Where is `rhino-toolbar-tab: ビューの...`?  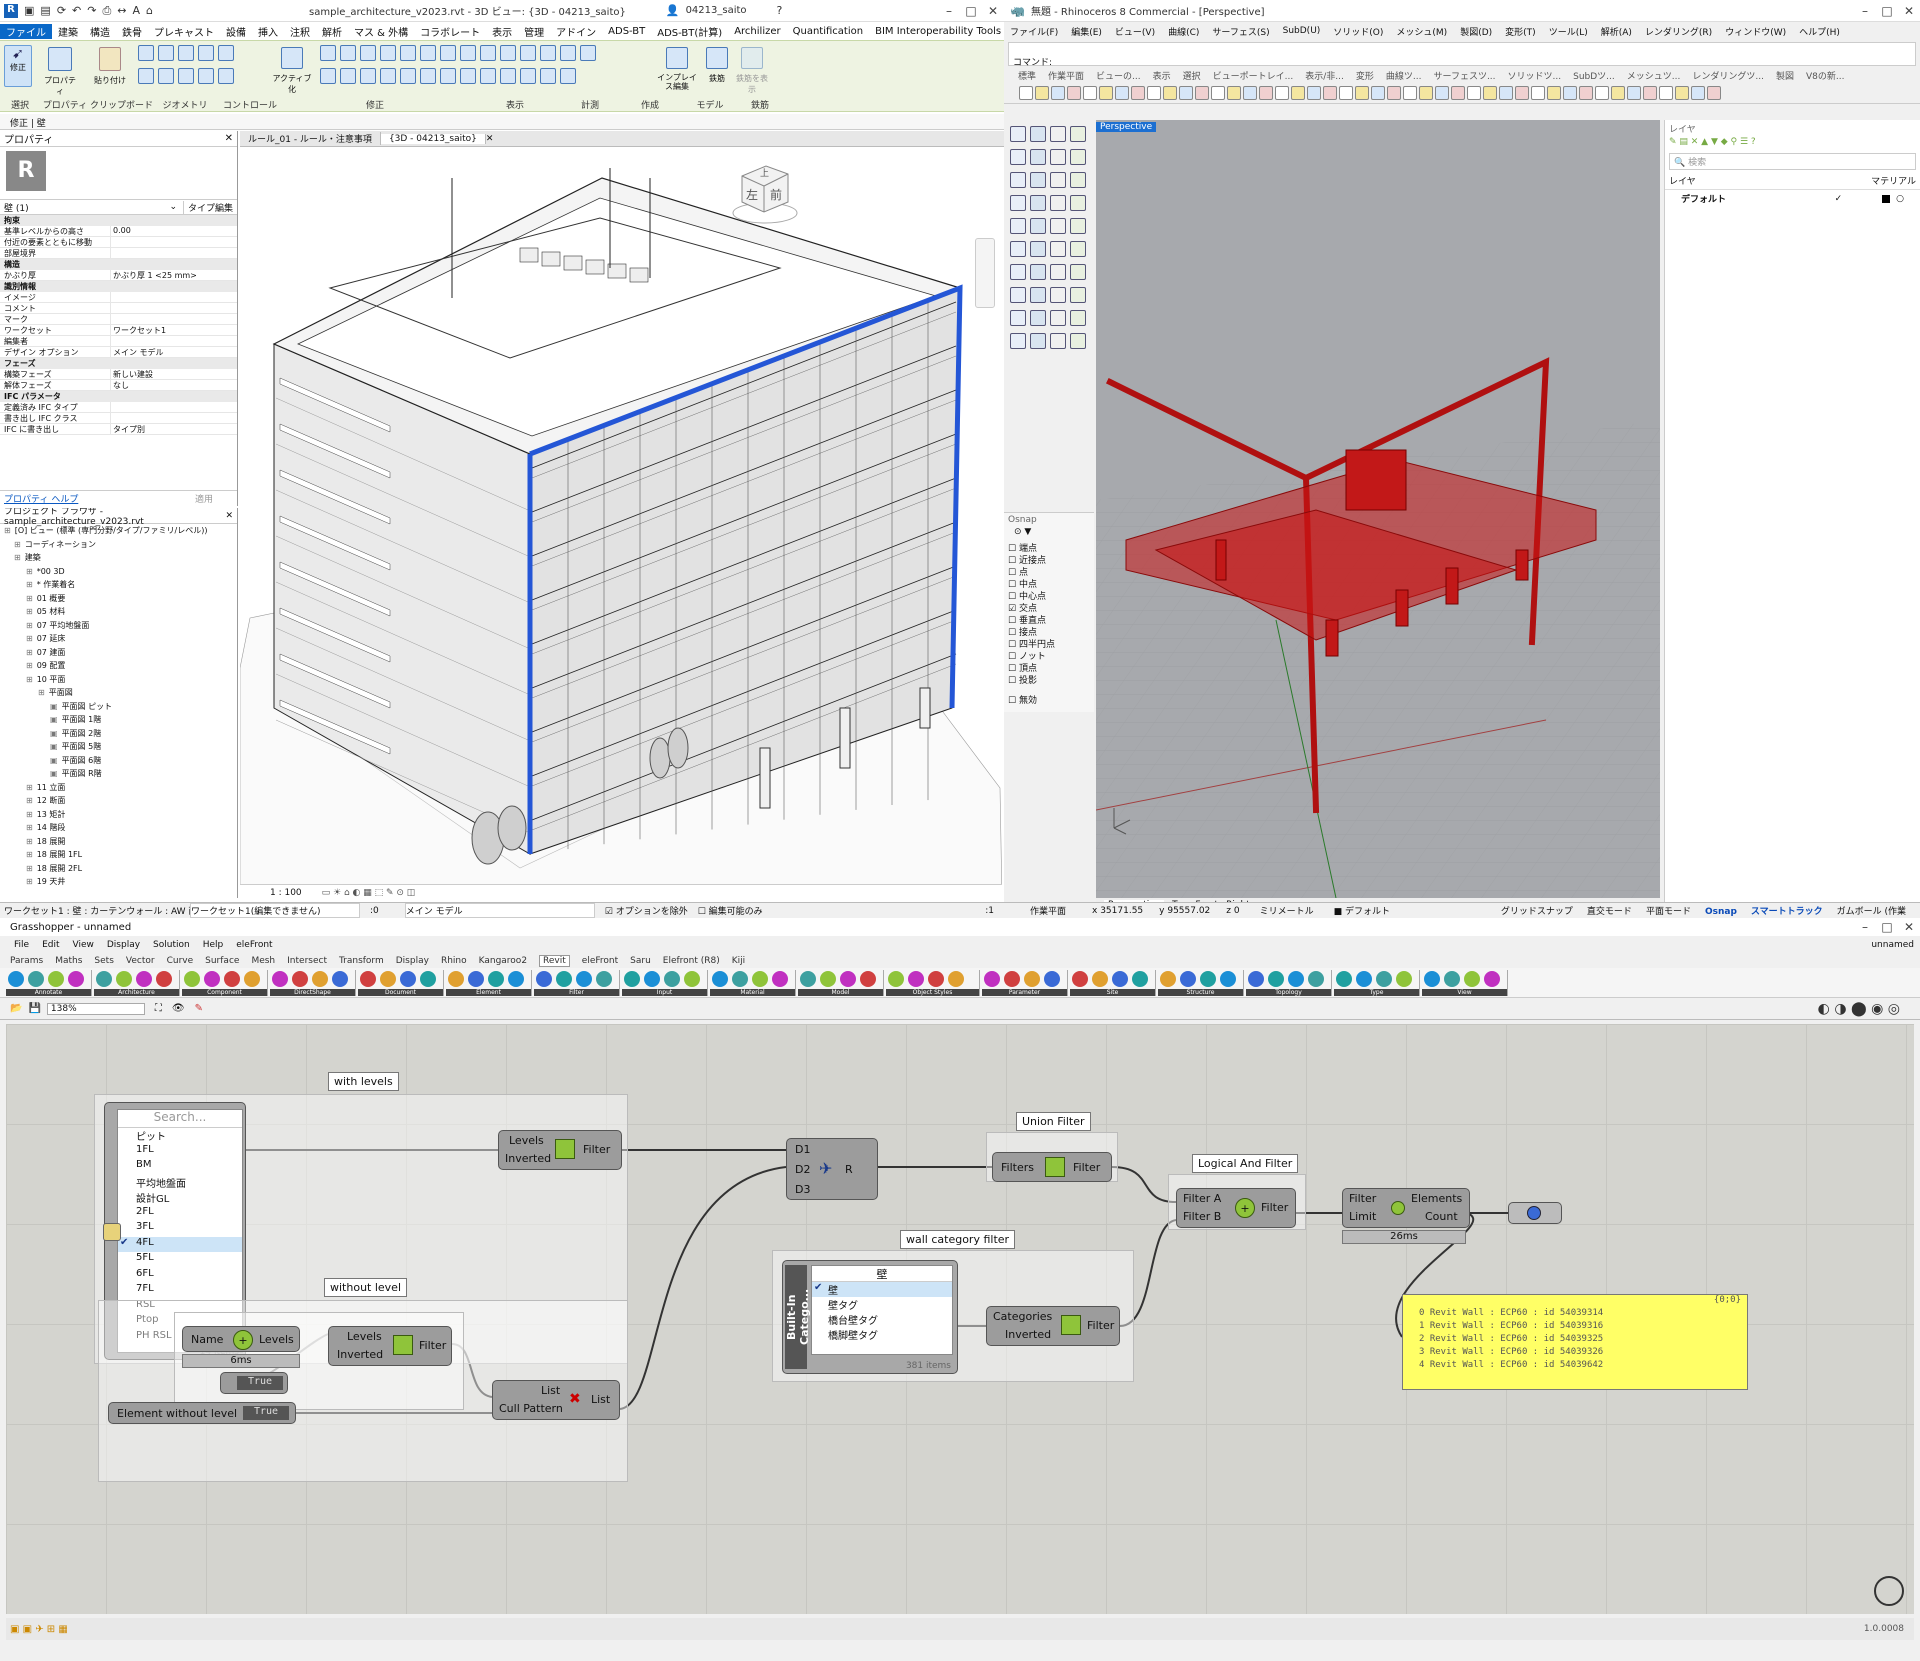
rhino-toolbar-tab: ビューの... is located at coordinates (1118, 75).